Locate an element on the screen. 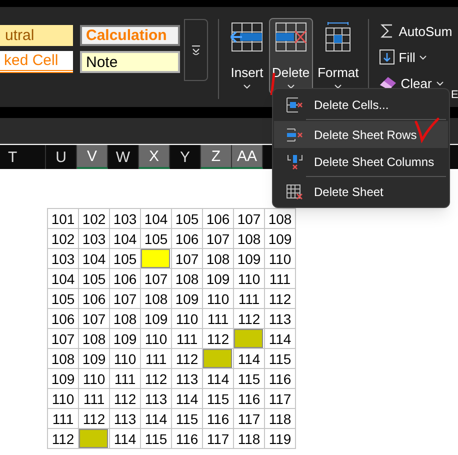 Image resolution: width=458 pixels, height=455 pixels. fill-down-icon is located at coordinates (386, 57).